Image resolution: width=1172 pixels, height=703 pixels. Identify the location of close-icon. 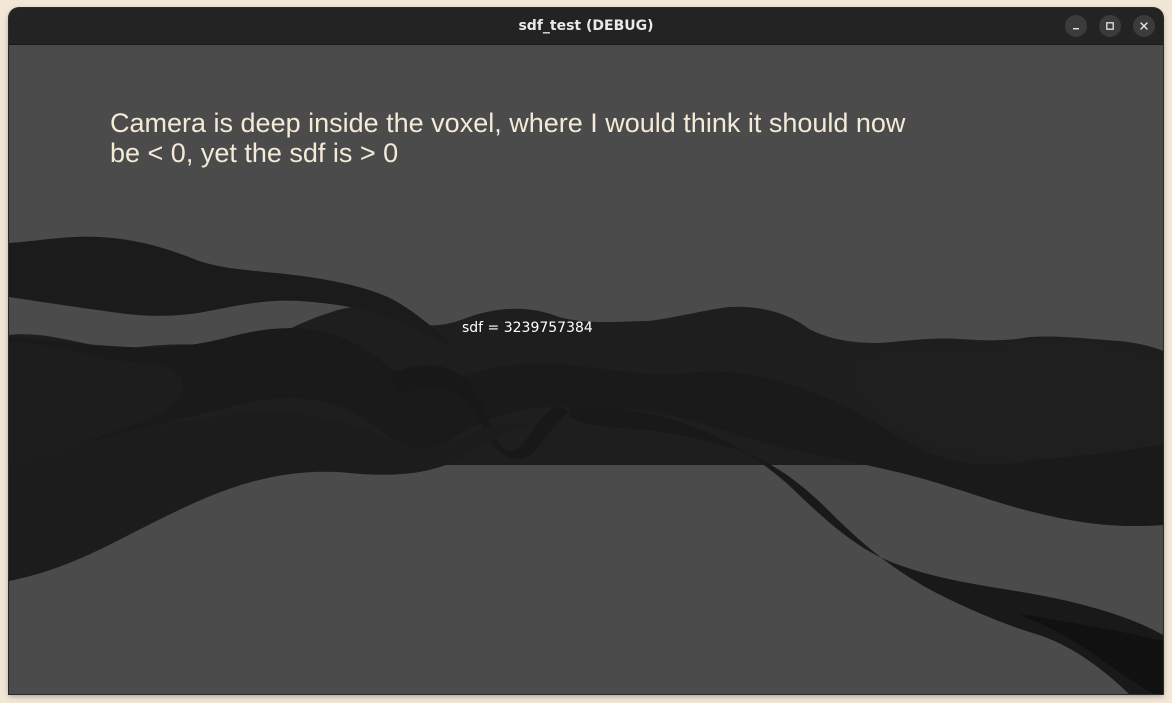
(1144, 26).